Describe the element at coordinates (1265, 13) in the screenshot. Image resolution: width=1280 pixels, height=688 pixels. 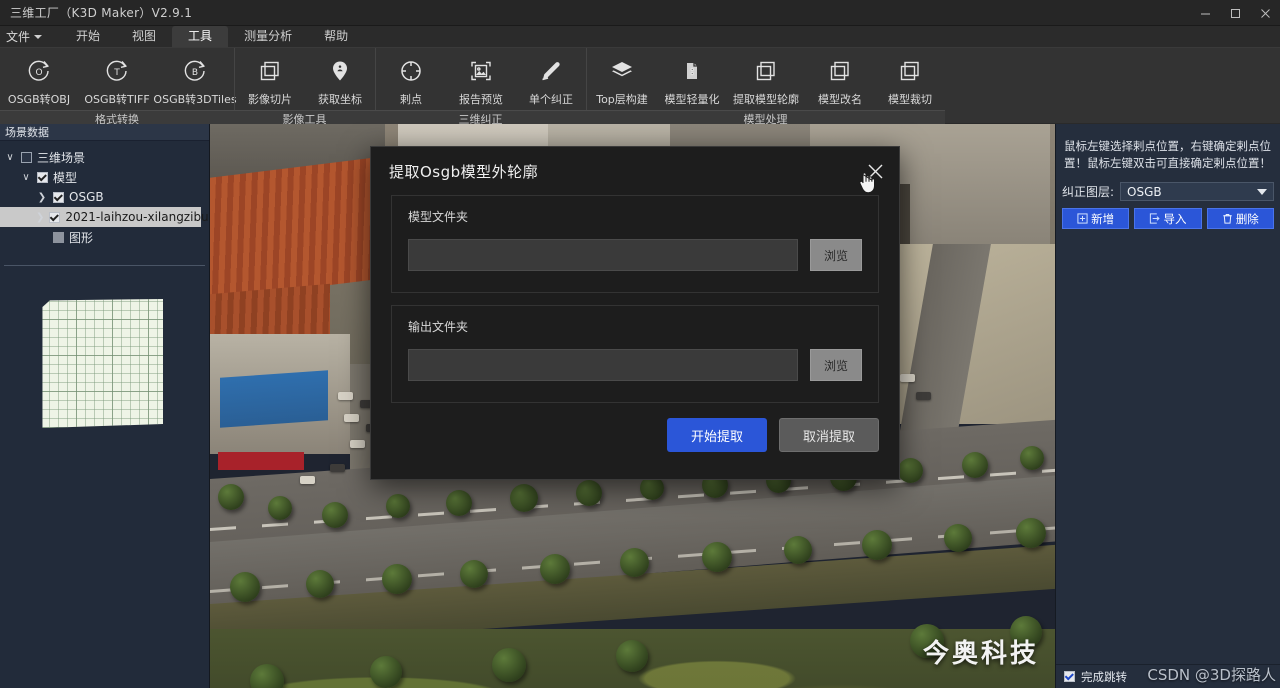
I see `close-button` at that location.